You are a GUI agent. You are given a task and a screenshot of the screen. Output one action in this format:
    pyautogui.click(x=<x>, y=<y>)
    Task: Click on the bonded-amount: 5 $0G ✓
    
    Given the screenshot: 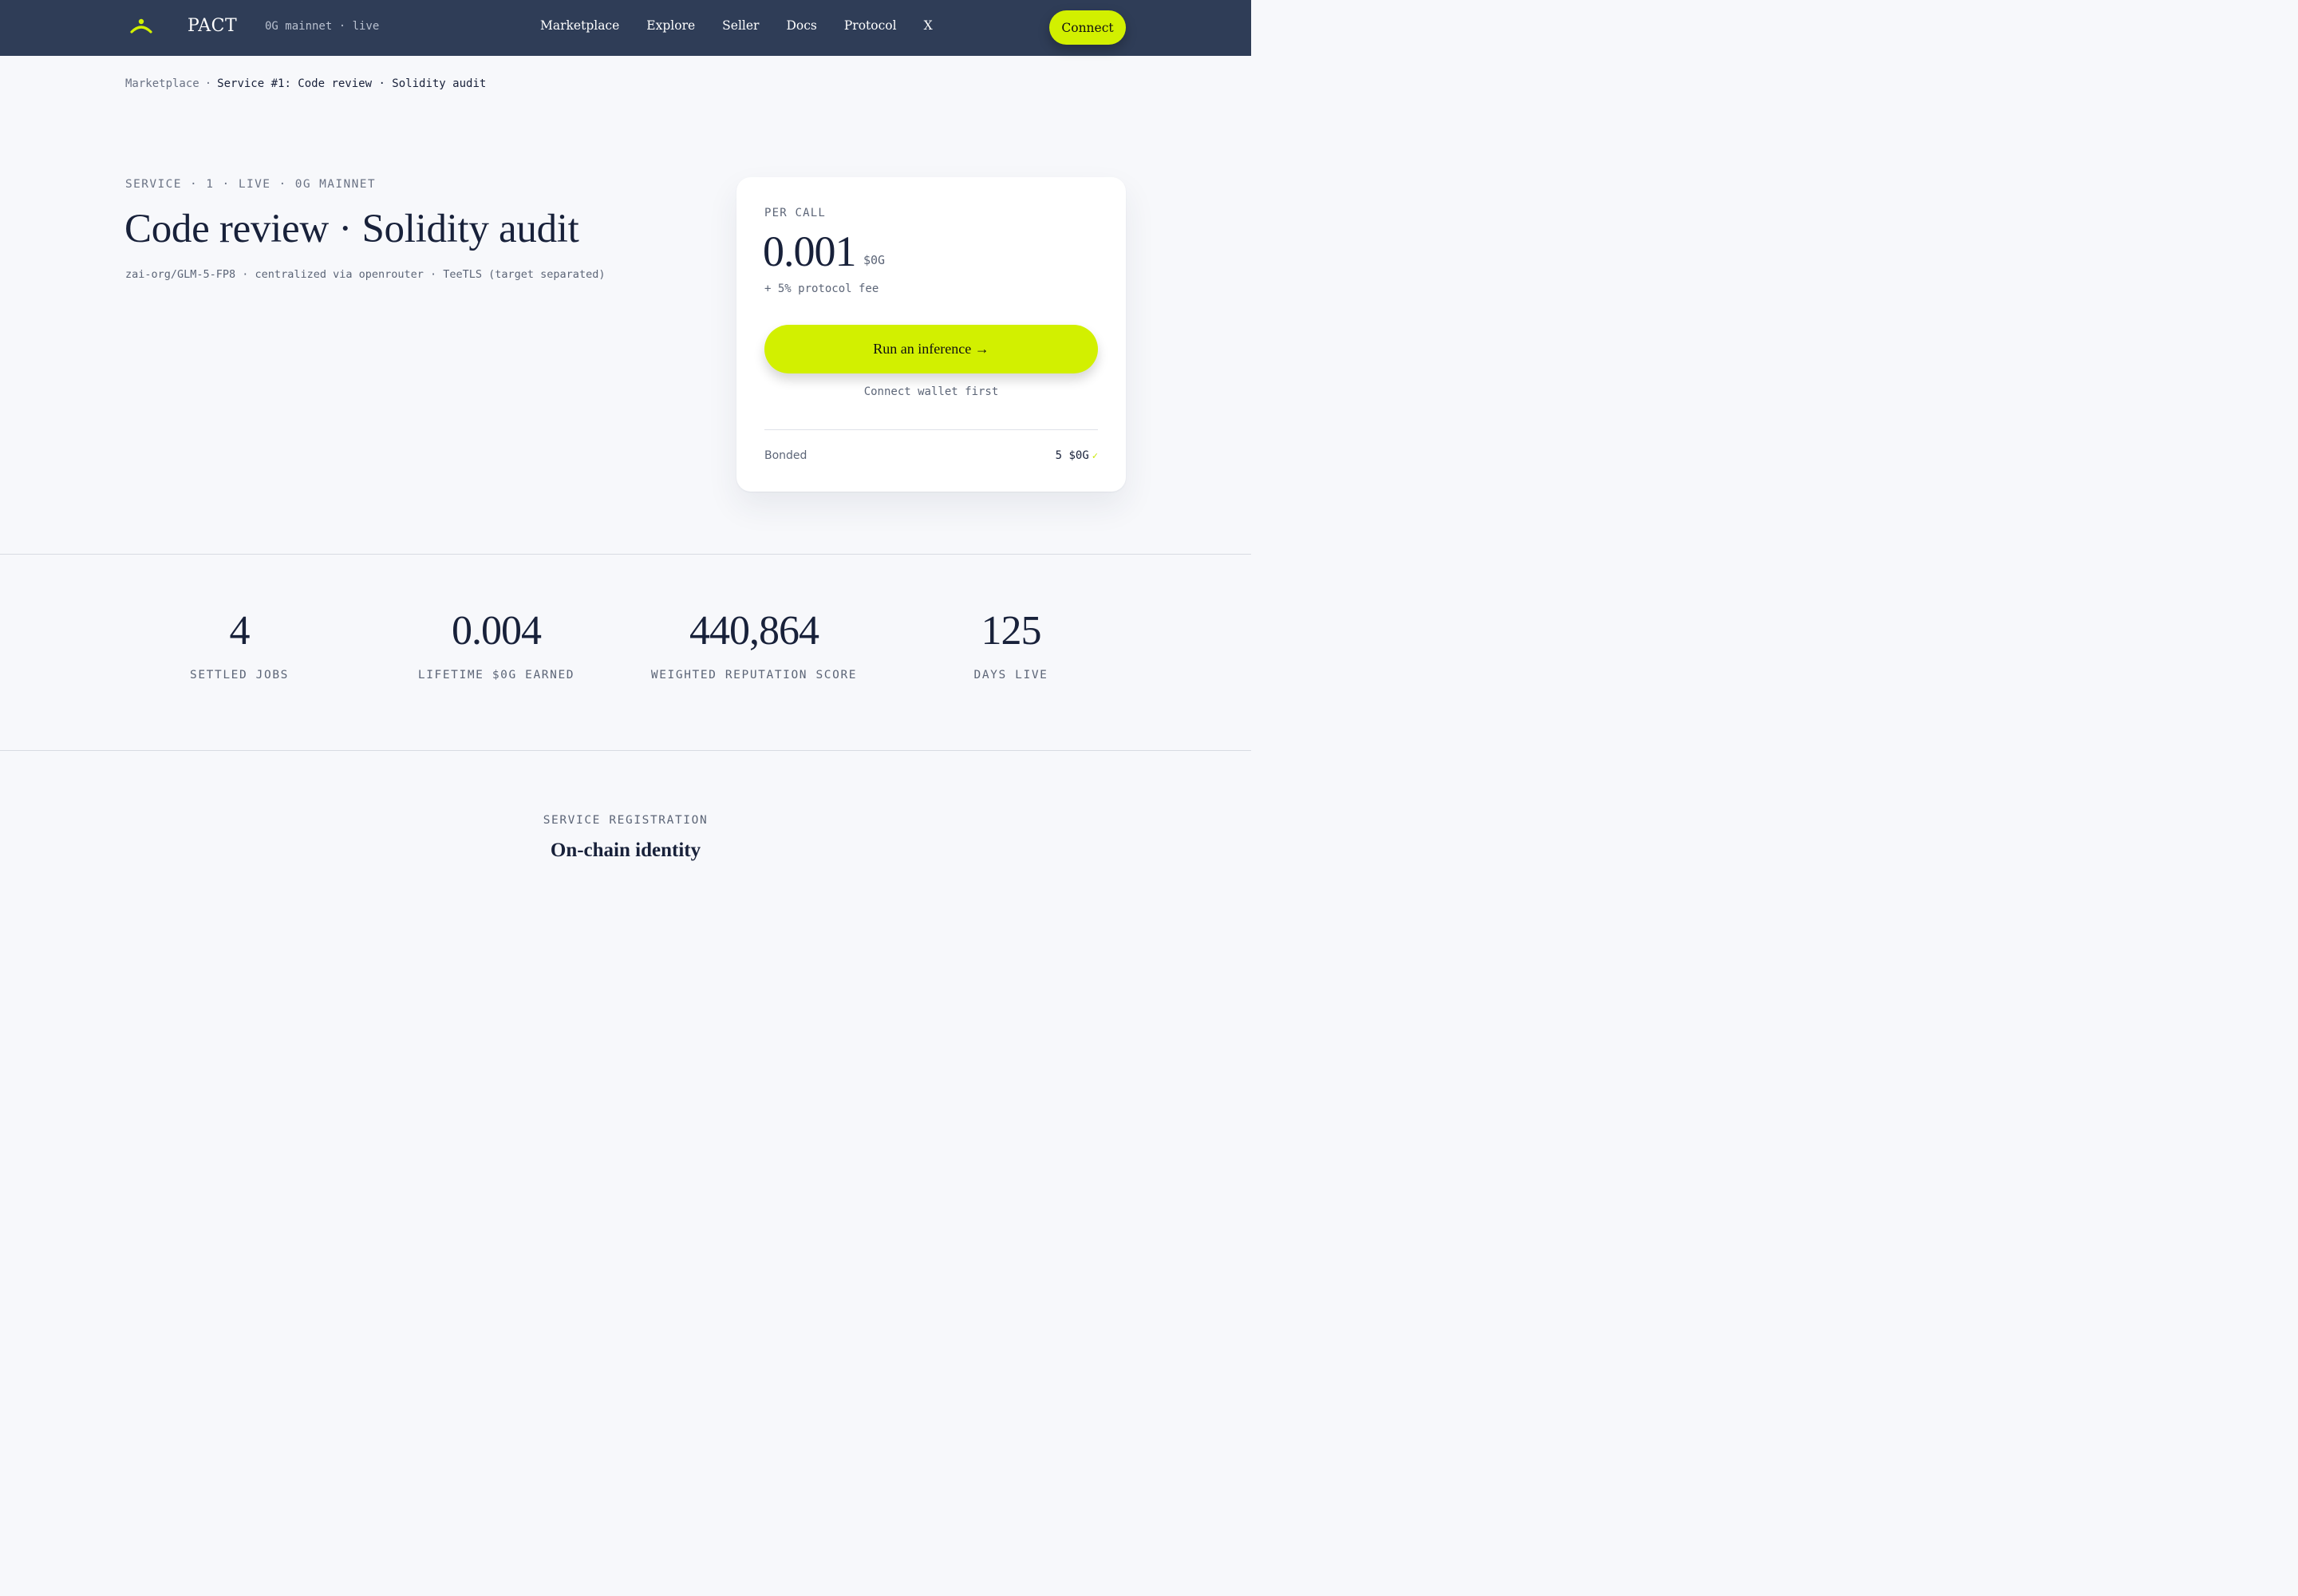 What is the action you would take?
    pyautogui.click(x=1077, y=455)
    